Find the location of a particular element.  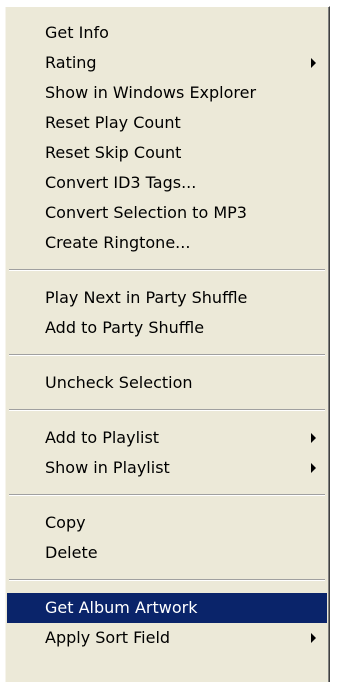

menu-item-reset-skip-count: Reset Skip Count is located at coordinates (167, 153).